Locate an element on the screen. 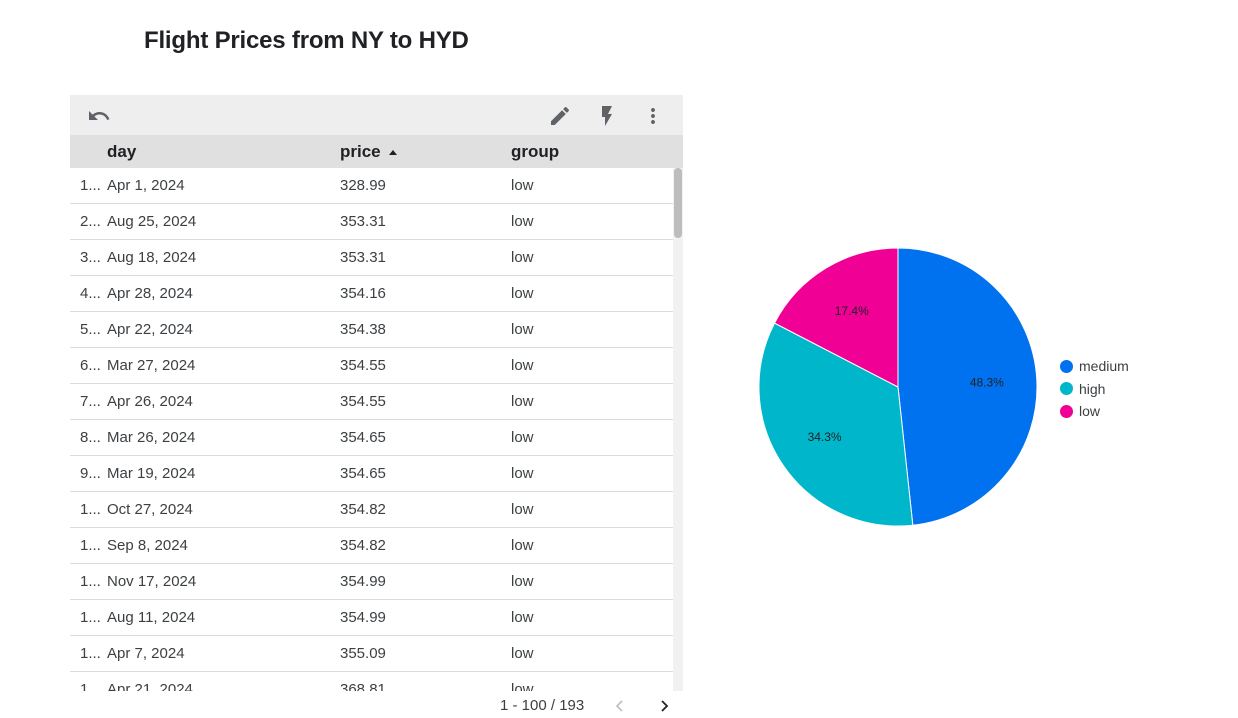 The height and width of the screenshot is (718, 1238). table-row: 1... Apr 1, 2024 328.99 low is located at coordinates (371, 186).